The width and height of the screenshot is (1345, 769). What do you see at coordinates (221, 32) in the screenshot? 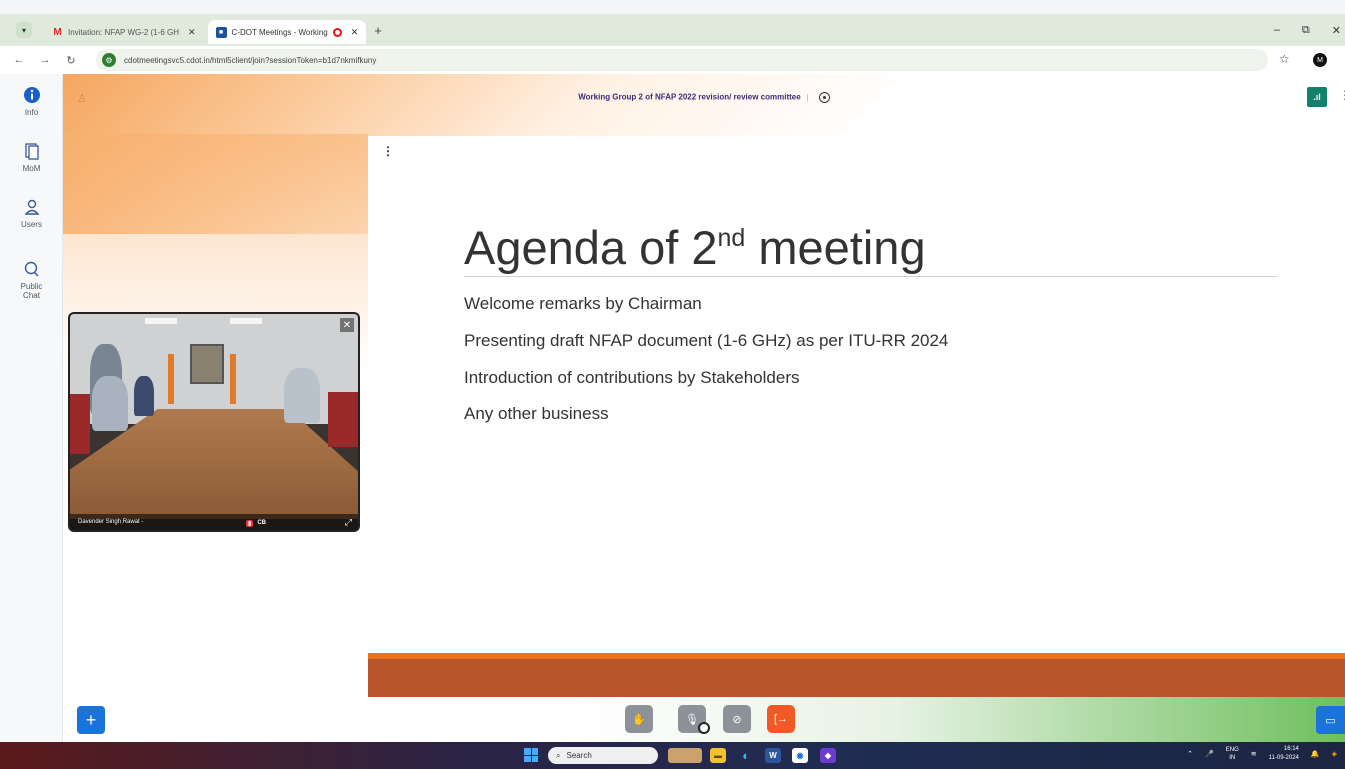
I see `cdot-icon: ■` at bounding box center [221, 32].